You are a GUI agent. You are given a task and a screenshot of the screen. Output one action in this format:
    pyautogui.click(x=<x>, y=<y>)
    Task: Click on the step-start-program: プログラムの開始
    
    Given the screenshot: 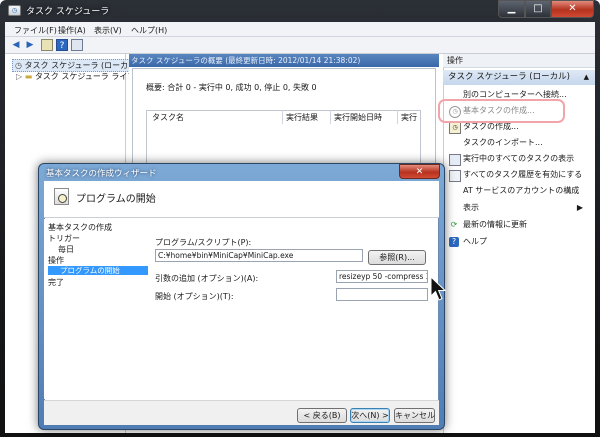 What is the action you would take?
    pyautogui.click(x=98, y=270)
    